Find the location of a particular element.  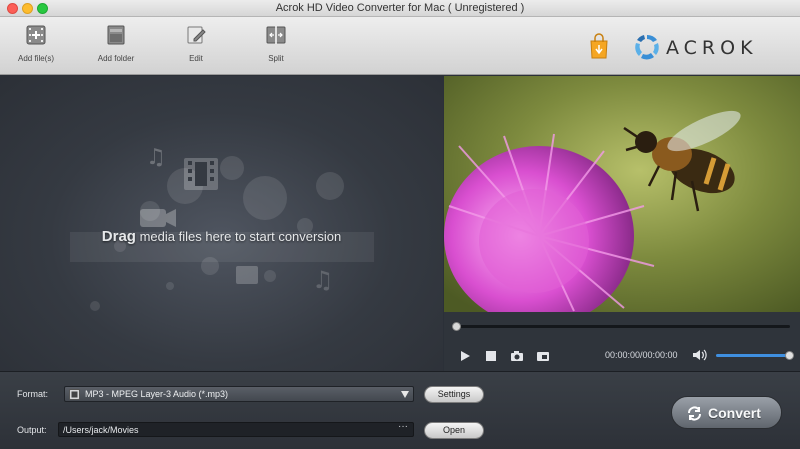

stop-icon is located at coordinates (491, 356).